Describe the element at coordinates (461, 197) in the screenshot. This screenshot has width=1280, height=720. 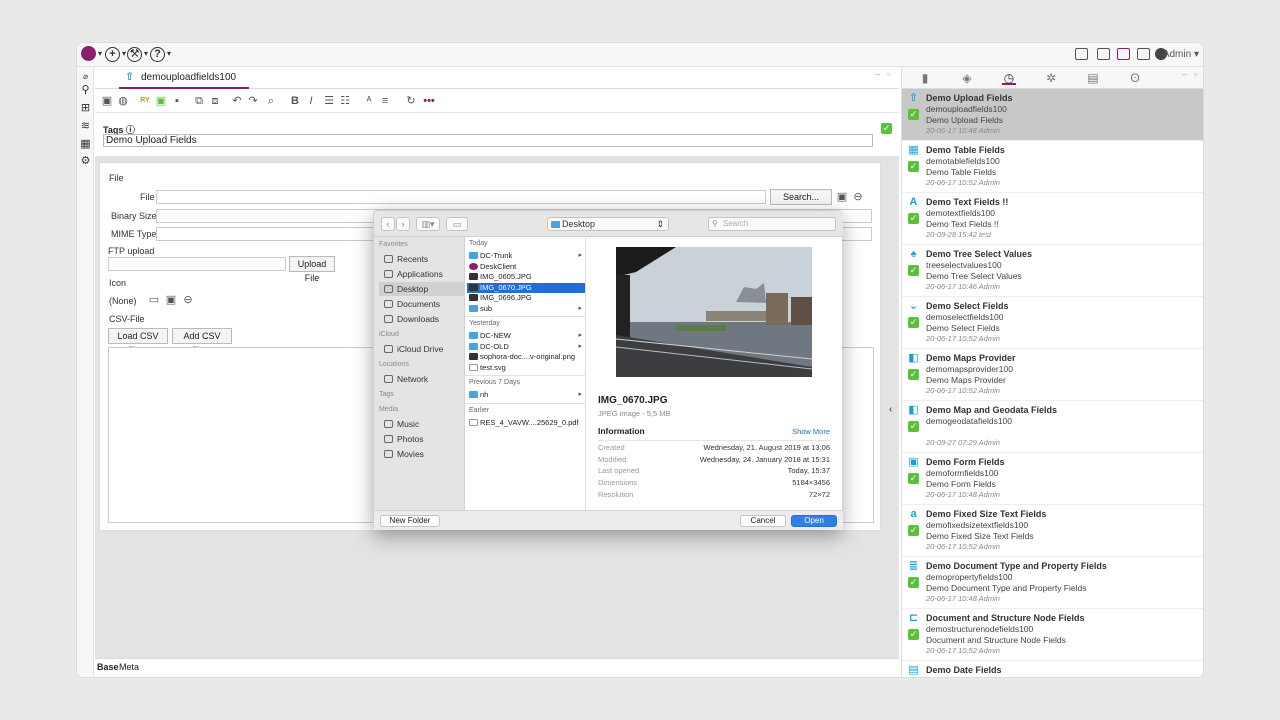
I see `file-field` at that location.